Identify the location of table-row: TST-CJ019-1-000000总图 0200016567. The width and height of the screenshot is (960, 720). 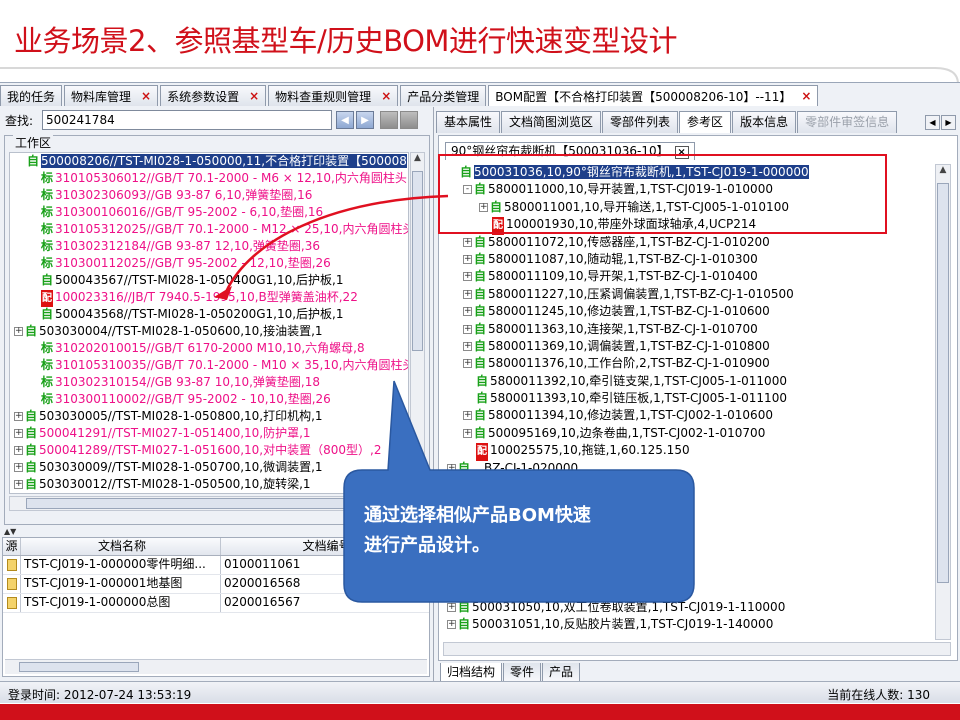
(216, 603).